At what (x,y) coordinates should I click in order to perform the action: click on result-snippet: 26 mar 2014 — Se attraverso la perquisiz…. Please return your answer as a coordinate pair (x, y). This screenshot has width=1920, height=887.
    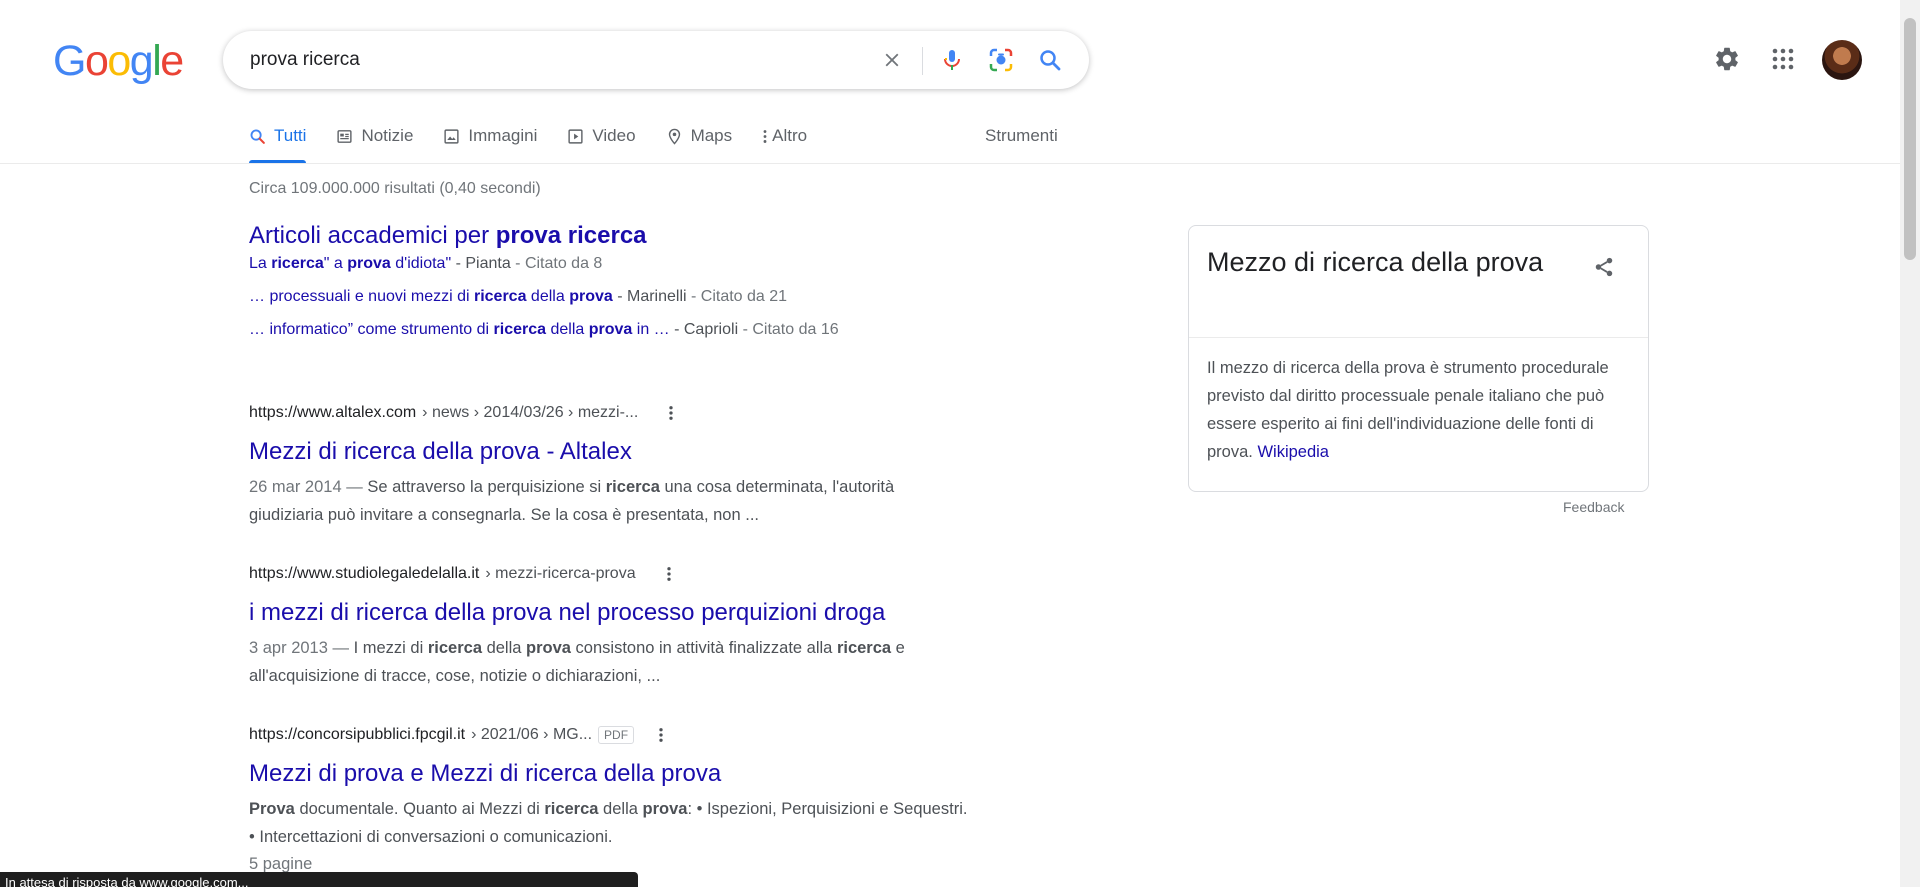
    Looking at the image, I should click on (609, 501).